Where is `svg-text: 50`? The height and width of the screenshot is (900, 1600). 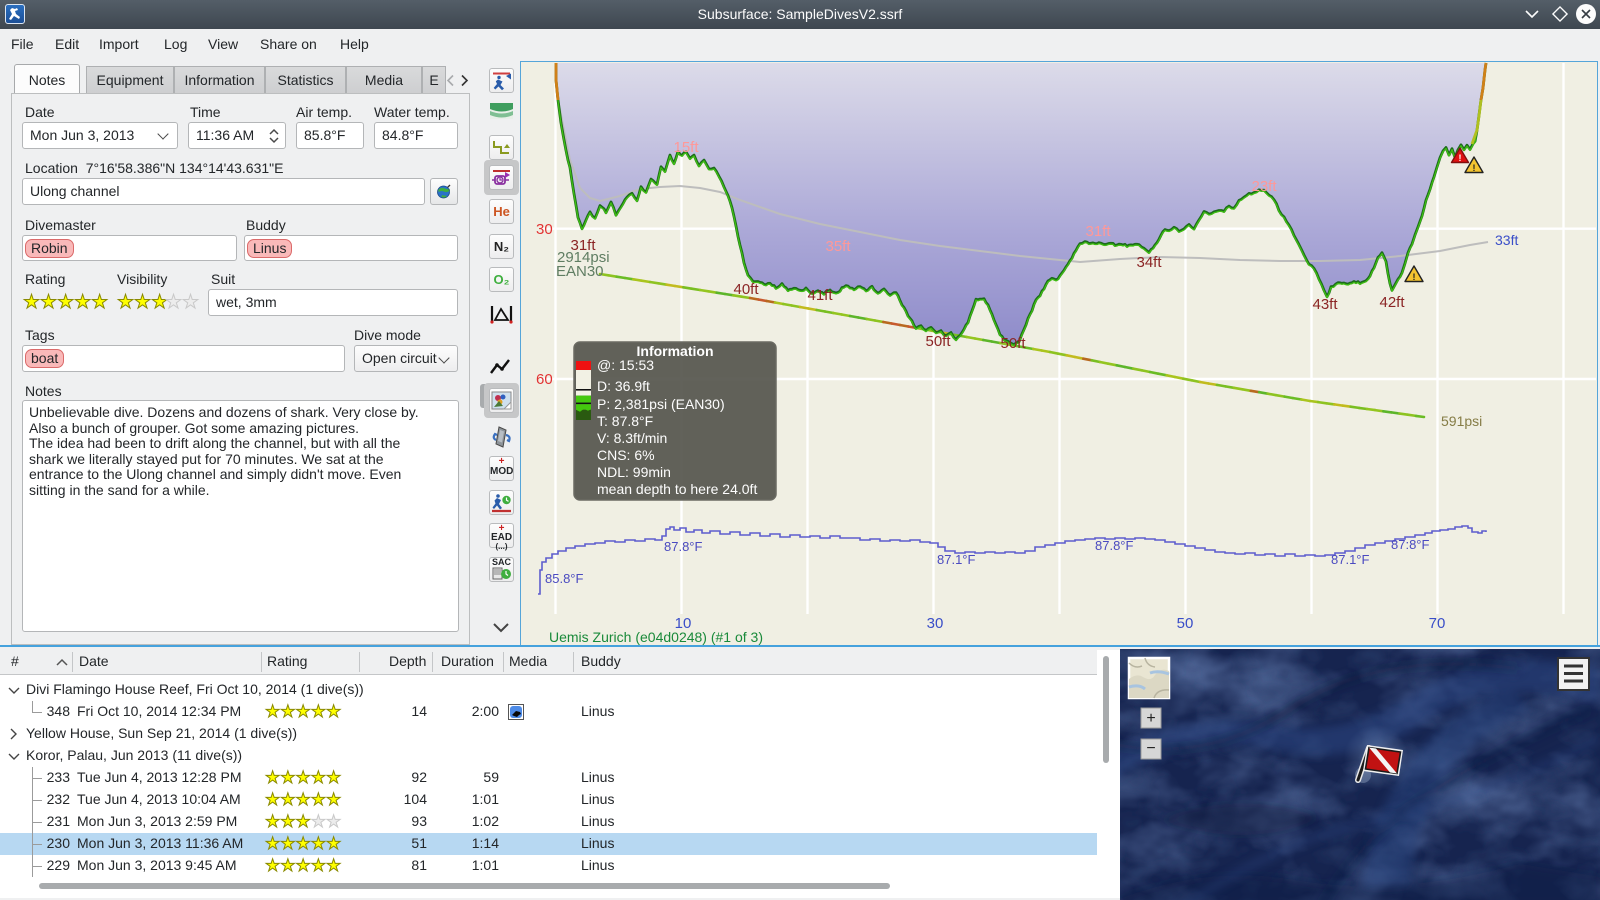
svg-text: 50 is located at coordinates (1185, 623).